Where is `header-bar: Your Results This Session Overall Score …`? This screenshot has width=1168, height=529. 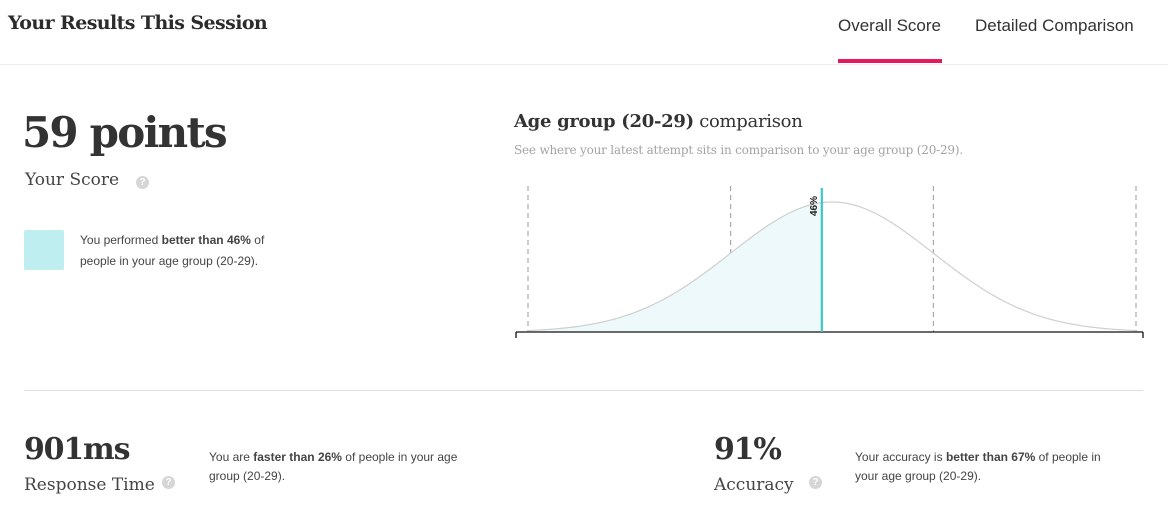 header-bar: Your Results This Session Overall Score … is located at coordinates (584, 32).